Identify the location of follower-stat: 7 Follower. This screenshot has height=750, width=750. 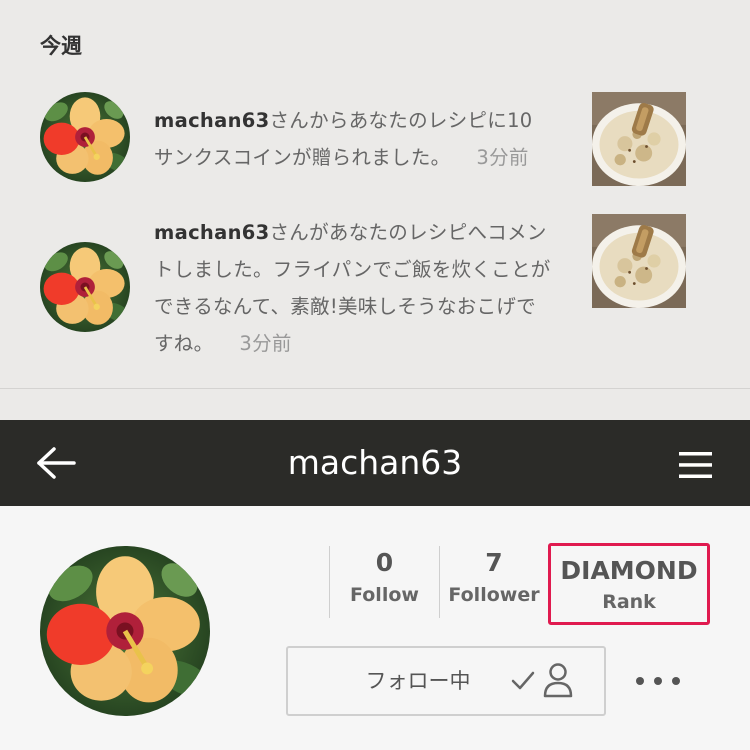
(494, 582).